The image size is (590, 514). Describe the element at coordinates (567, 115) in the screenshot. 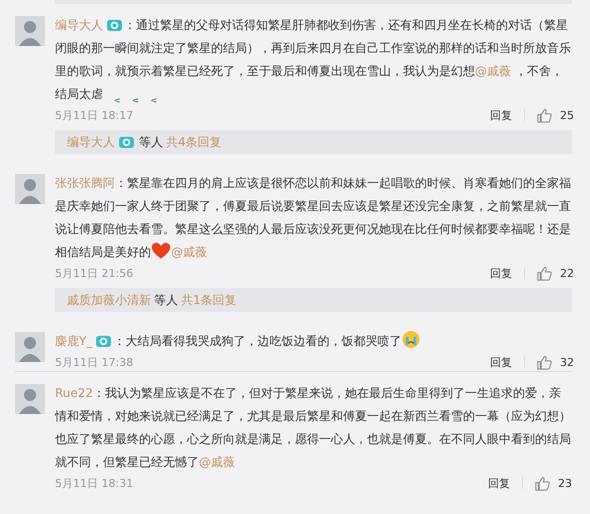

I see `like-count: 25` at that location.